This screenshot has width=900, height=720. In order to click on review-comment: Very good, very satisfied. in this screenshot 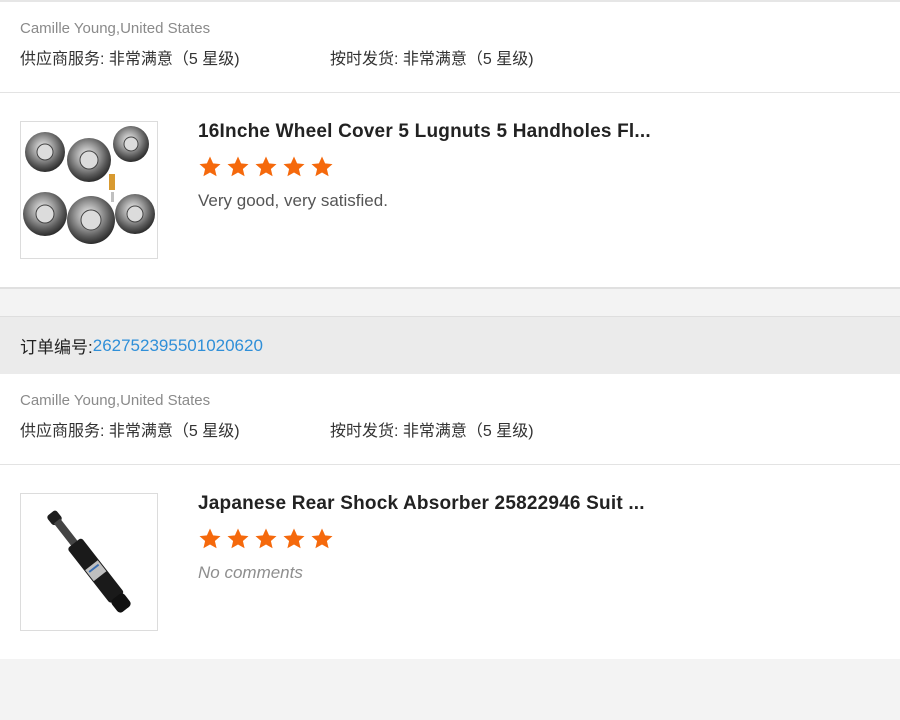, I will do `click(293, 200)`.